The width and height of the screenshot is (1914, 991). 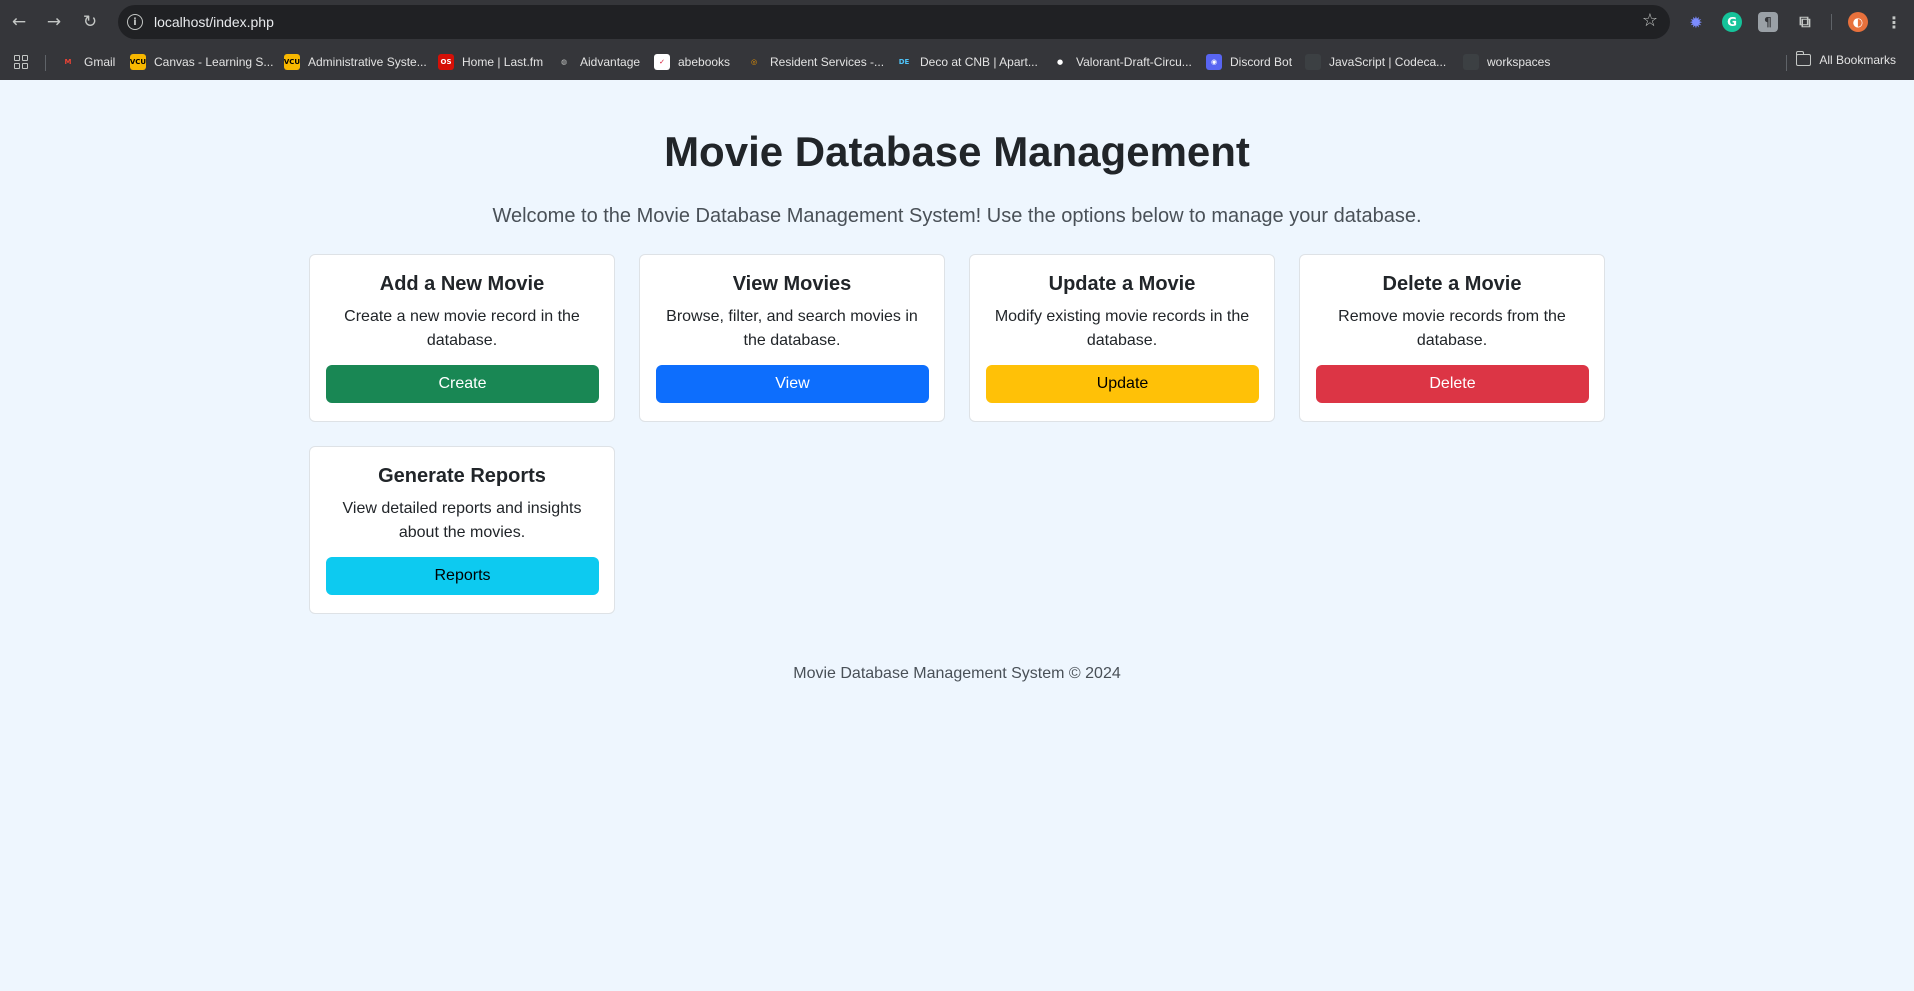 What do you see at coordinates (1122, 284) in the screenshot?
I see `card-title: Update a Movie` at bounding box center [1122, 284].